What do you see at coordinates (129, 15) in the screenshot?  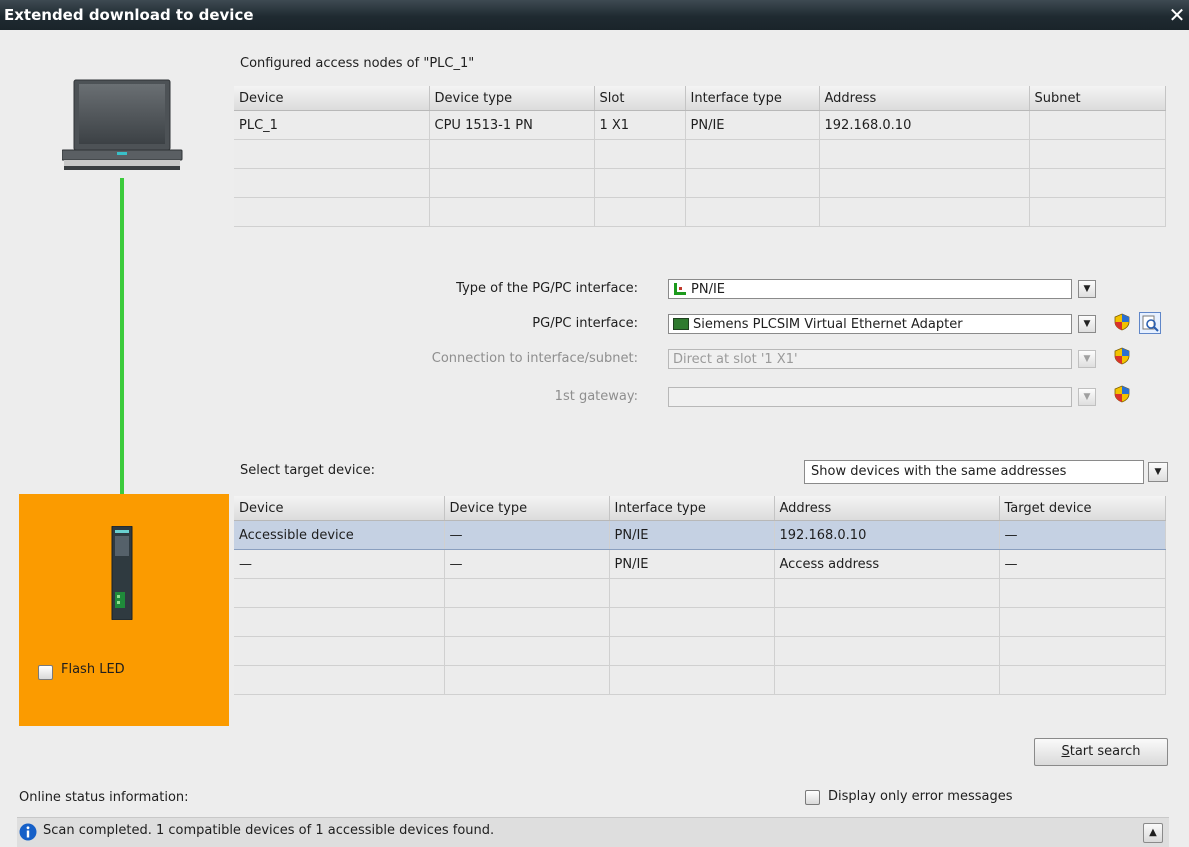 I see `window-title: Extended download to device` at bounding box center [129, 15].